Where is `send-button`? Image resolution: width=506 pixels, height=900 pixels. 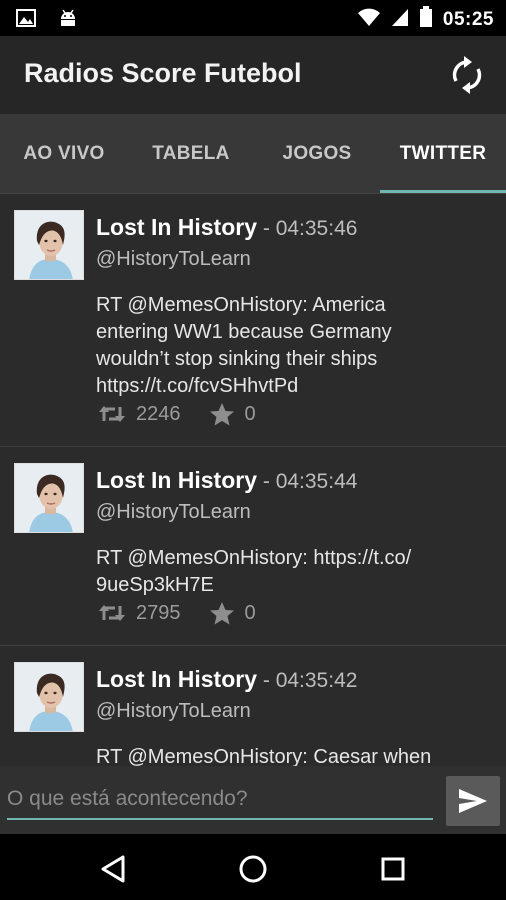 send-button is located at coordinates (473, 801).